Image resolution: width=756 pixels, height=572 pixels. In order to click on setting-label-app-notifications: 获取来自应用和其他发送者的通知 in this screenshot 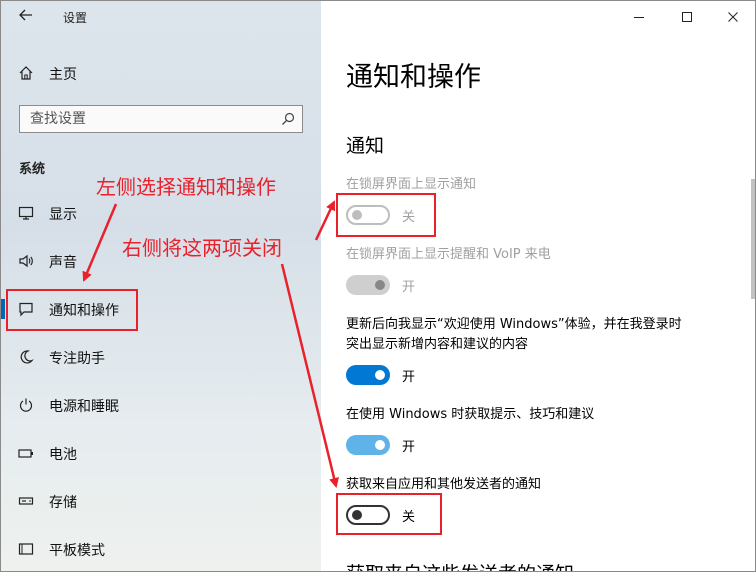, I will do `click(444, 484)`.